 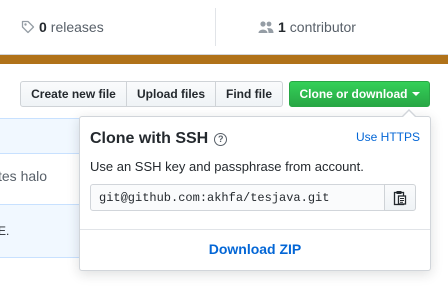 What do you see at coordinates (266, 27) in the screenshot?
I see `people-icon` at bounding box center [266, 27].